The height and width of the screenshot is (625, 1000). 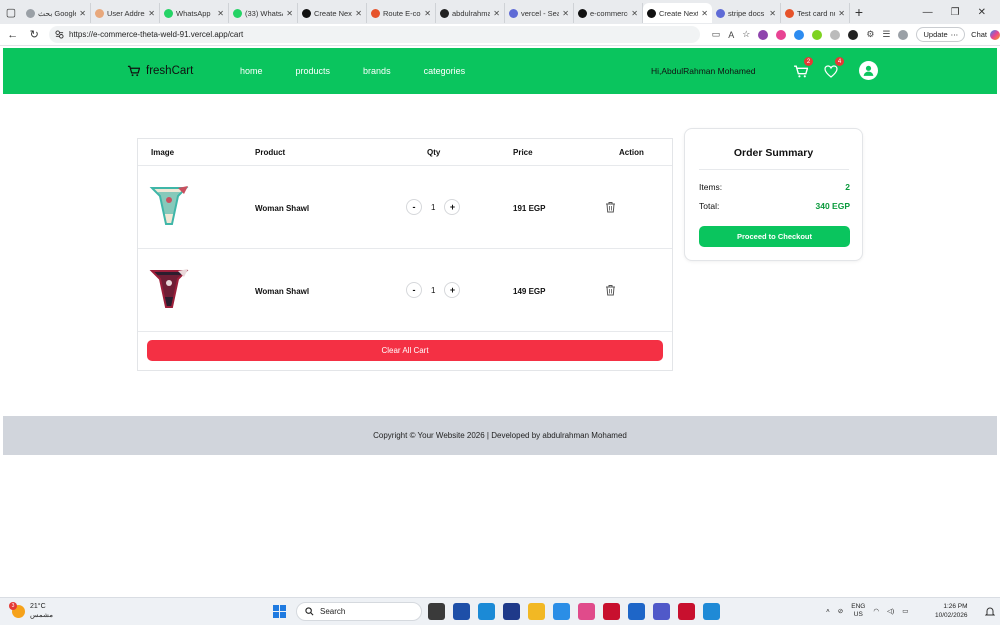 What do you see at coordinates (858, 611) in the screenshot?
I see `language-indicator: ENG US` at bounding box center [858, 611].